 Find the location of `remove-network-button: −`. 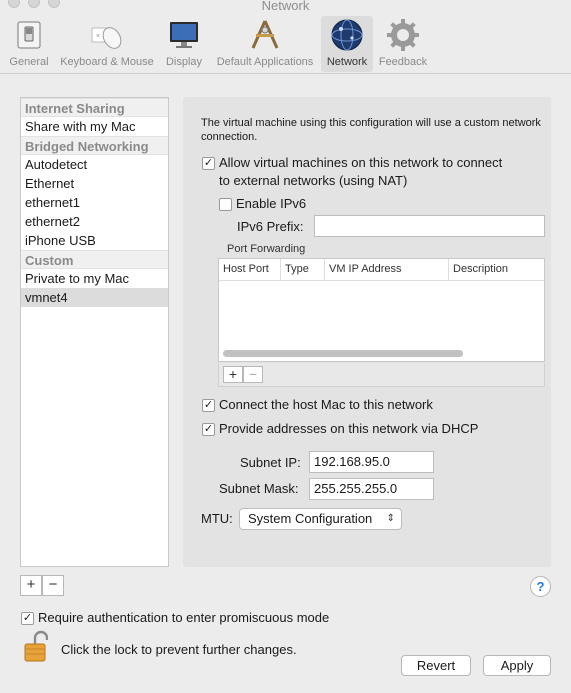

remove-network-button: − is located at coordinates (53, 585).